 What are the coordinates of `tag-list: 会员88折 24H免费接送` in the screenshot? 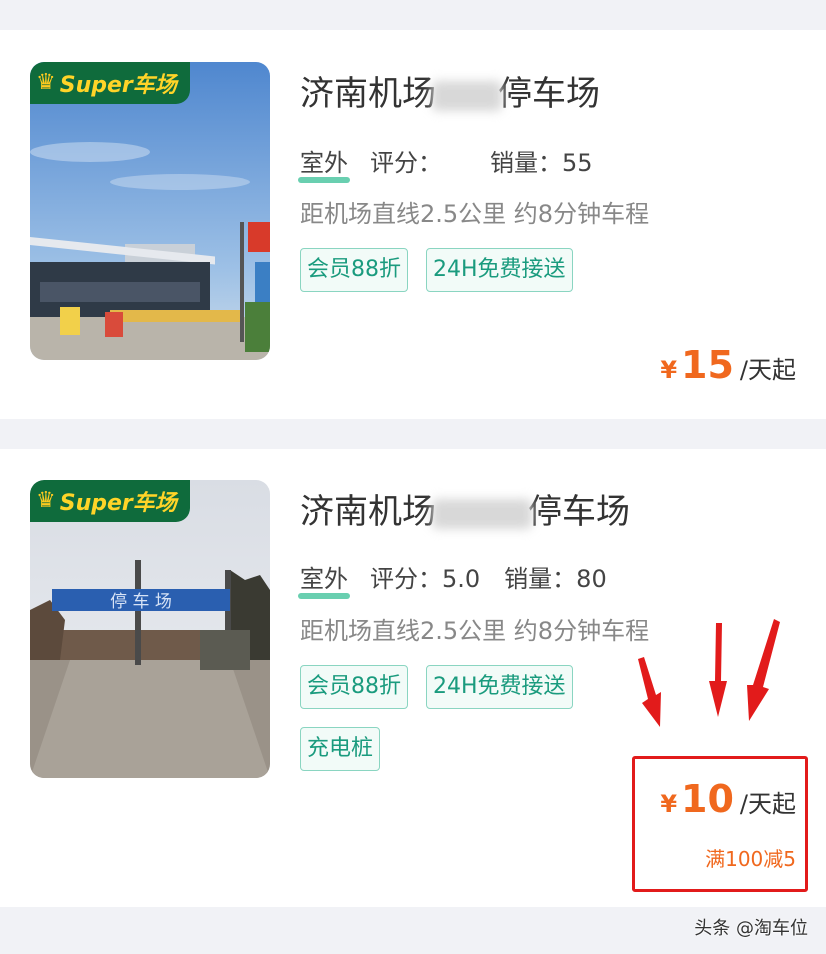 It's located at (465, 270).